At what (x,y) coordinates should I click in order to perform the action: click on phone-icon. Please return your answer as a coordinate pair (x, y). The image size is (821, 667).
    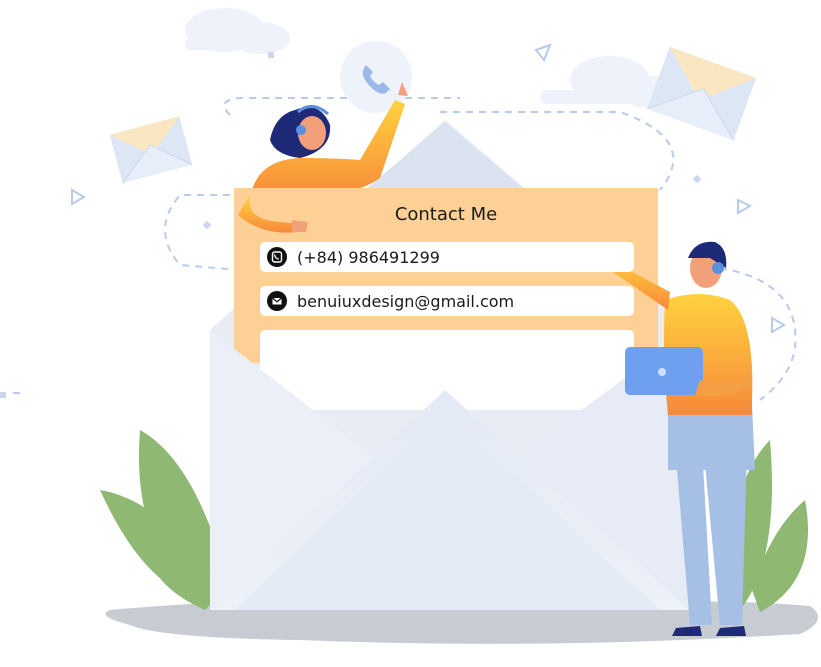
    Looking at the image, I should click on (277, 257).